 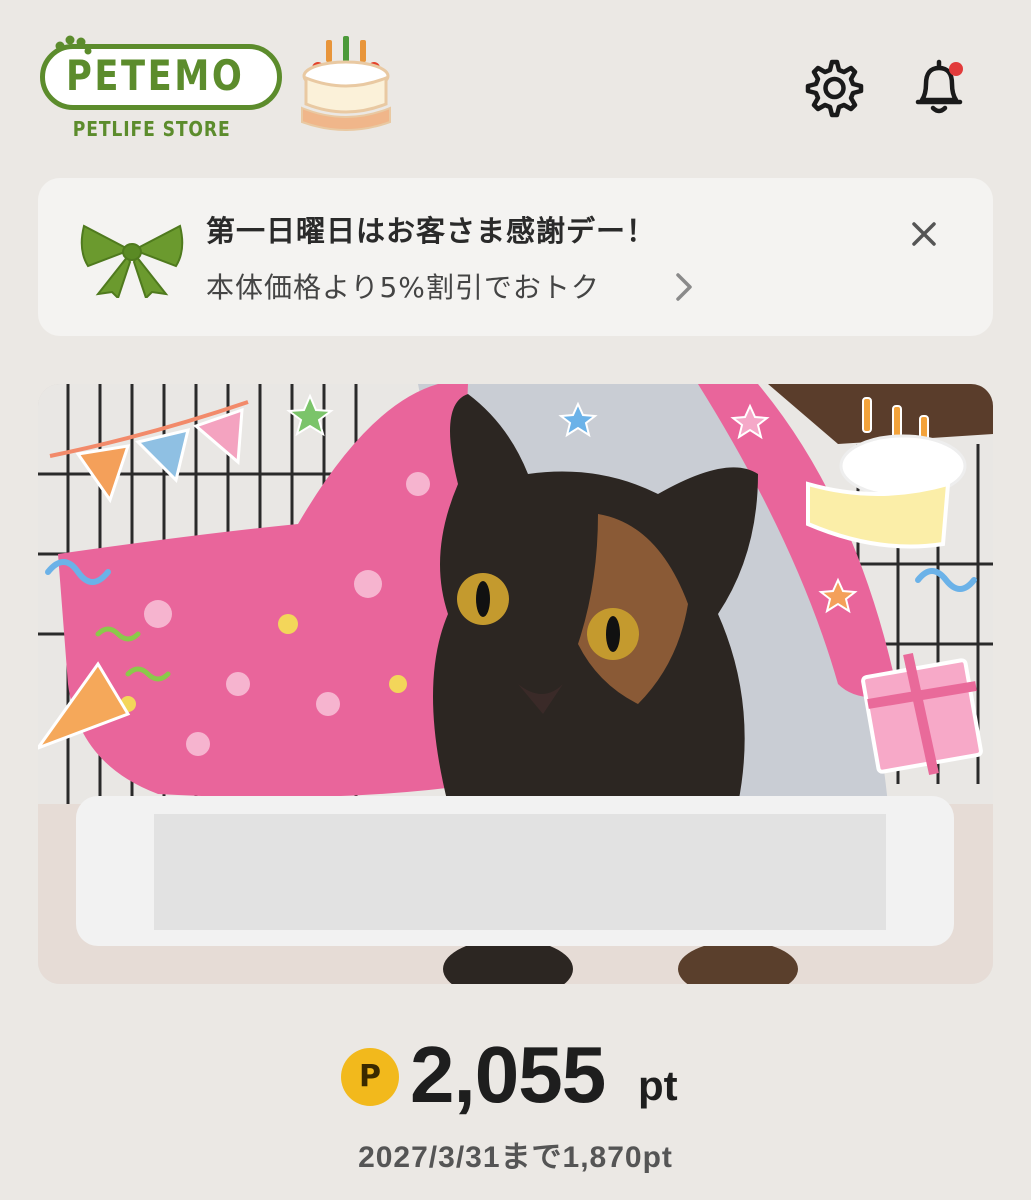 I want to click on promo-banner: 第一日曜日はお客さま感謝デー！ 本体価格より5%割引でおトク, so click(x=515, y=257).